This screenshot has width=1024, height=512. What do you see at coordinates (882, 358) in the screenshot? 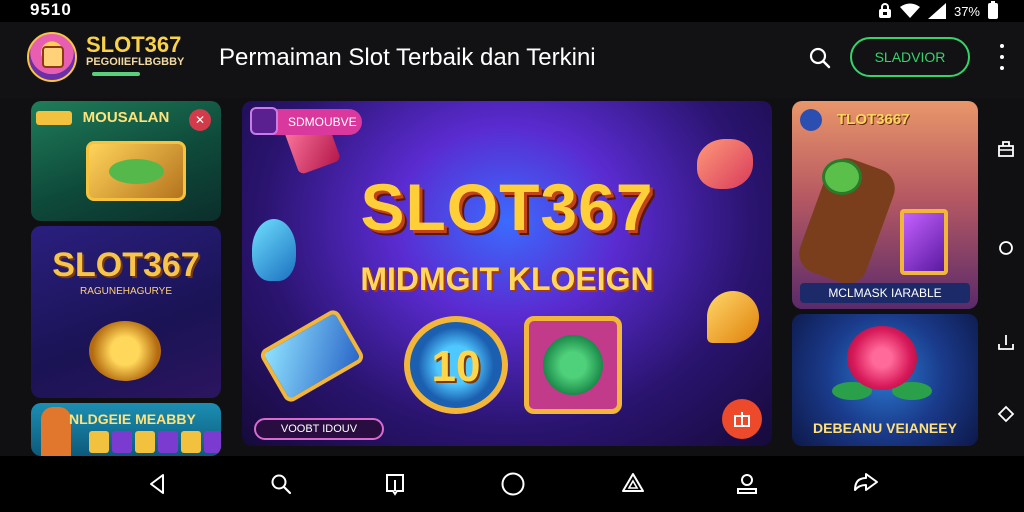
I see `rose-artwork` at bounding box center [882, 358].